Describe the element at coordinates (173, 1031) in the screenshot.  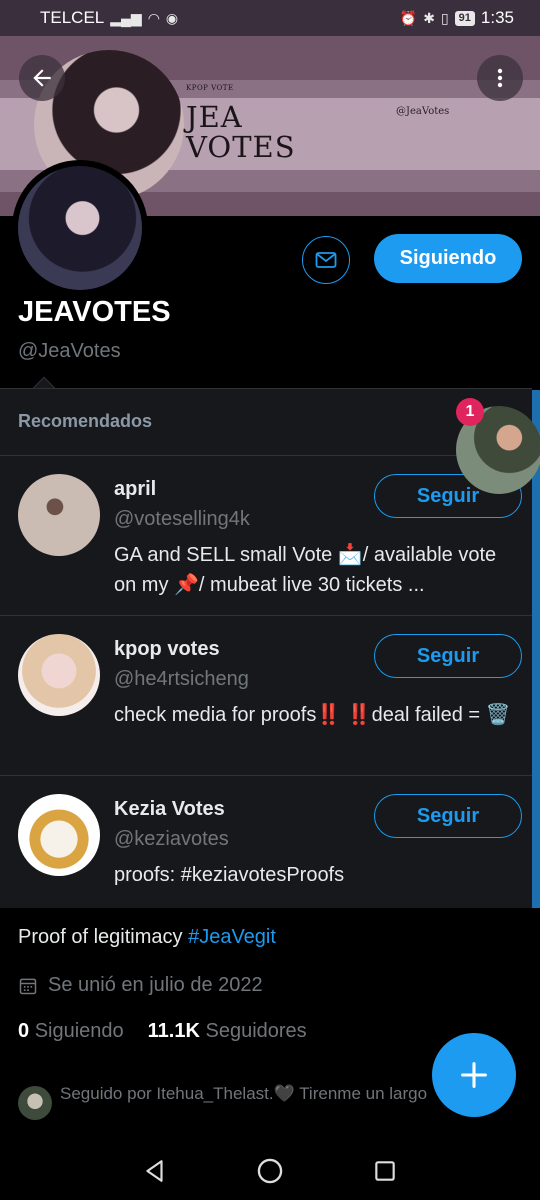
I see `followers-count: 11.1K` at that location.